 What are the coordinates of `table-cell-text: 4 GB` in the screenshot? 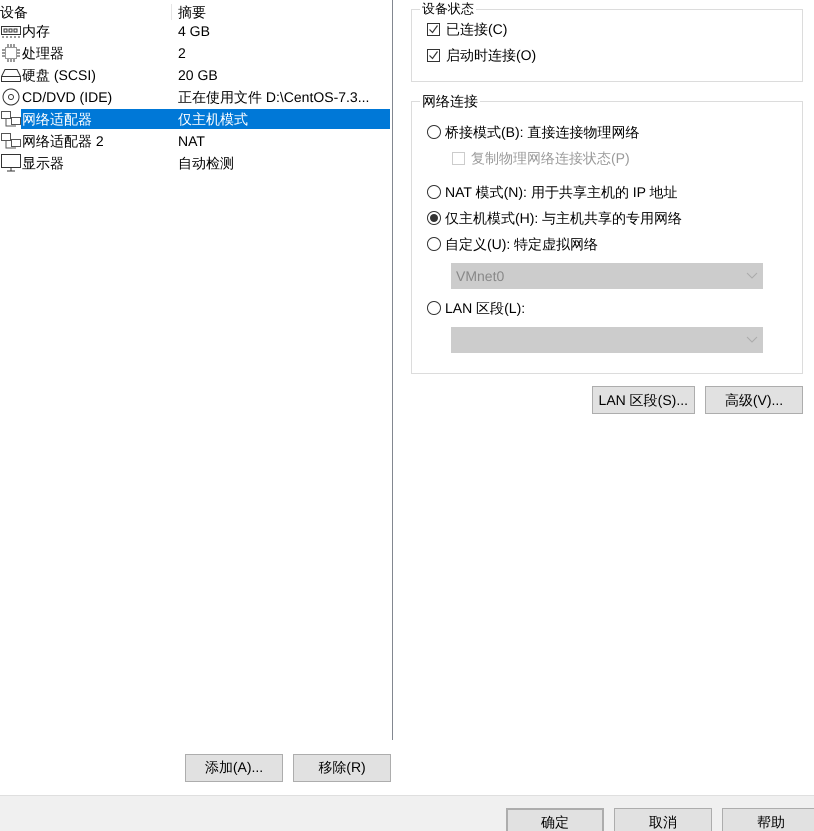 It's located at (194, 31).